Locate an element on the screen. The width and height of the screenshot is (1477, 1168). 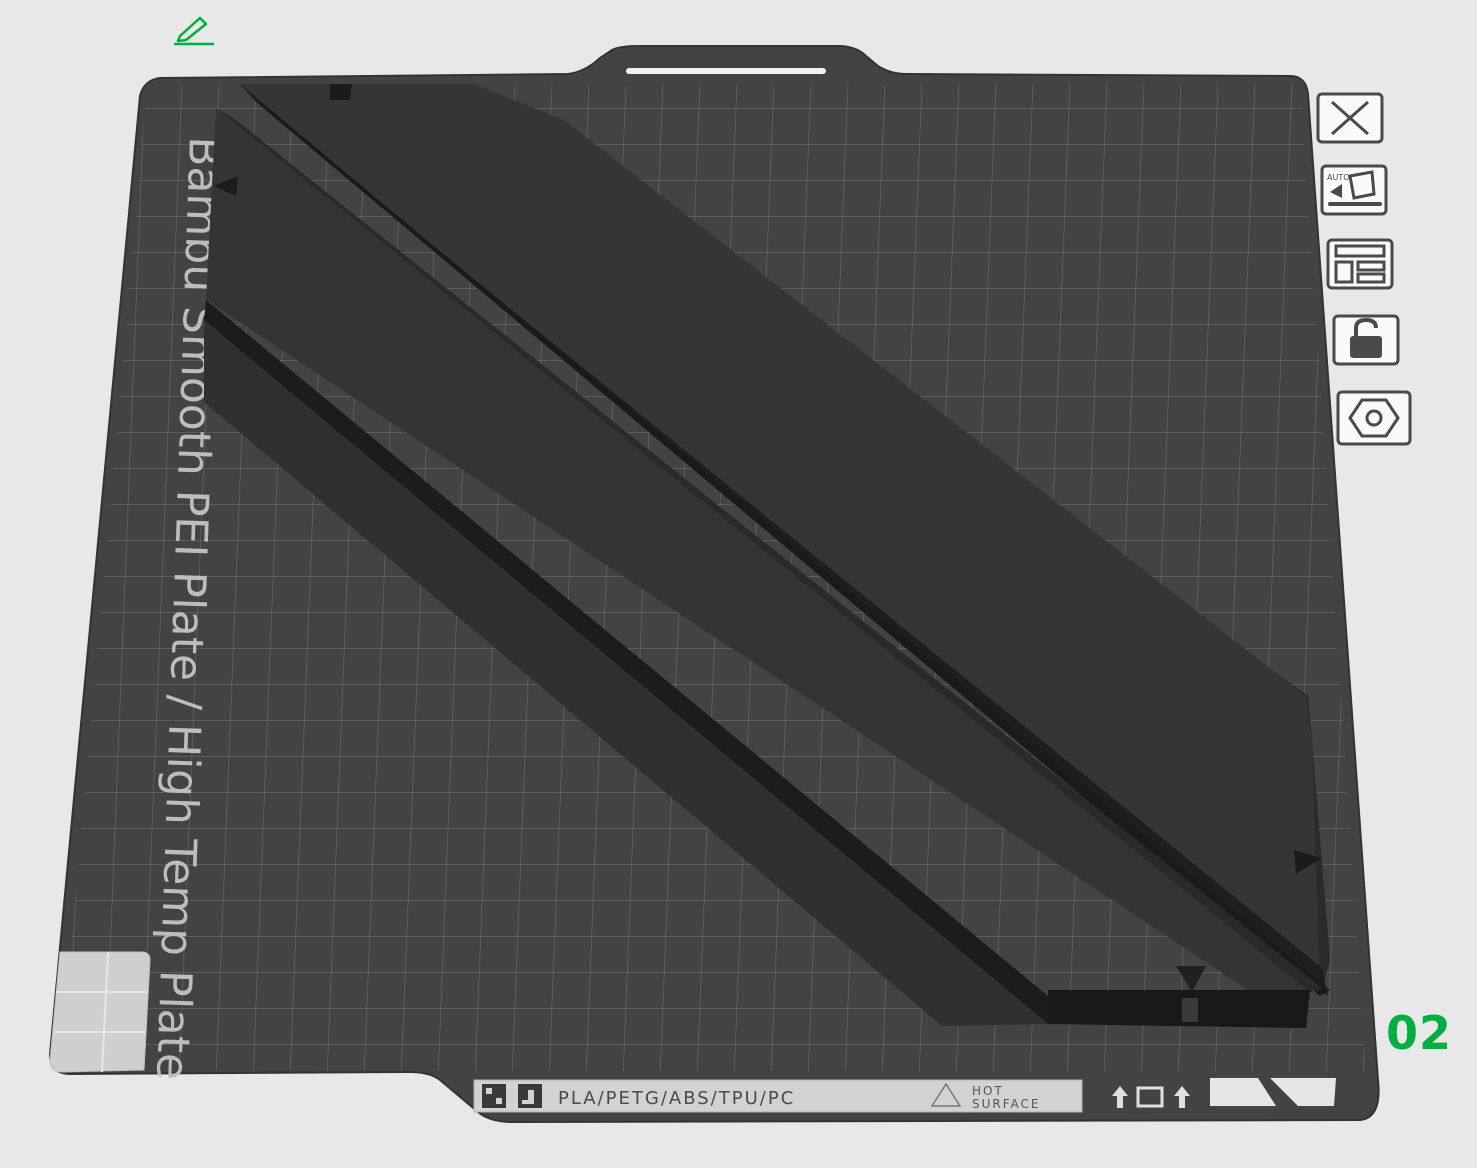
arrange-button is located at coordinates (1360, 264).